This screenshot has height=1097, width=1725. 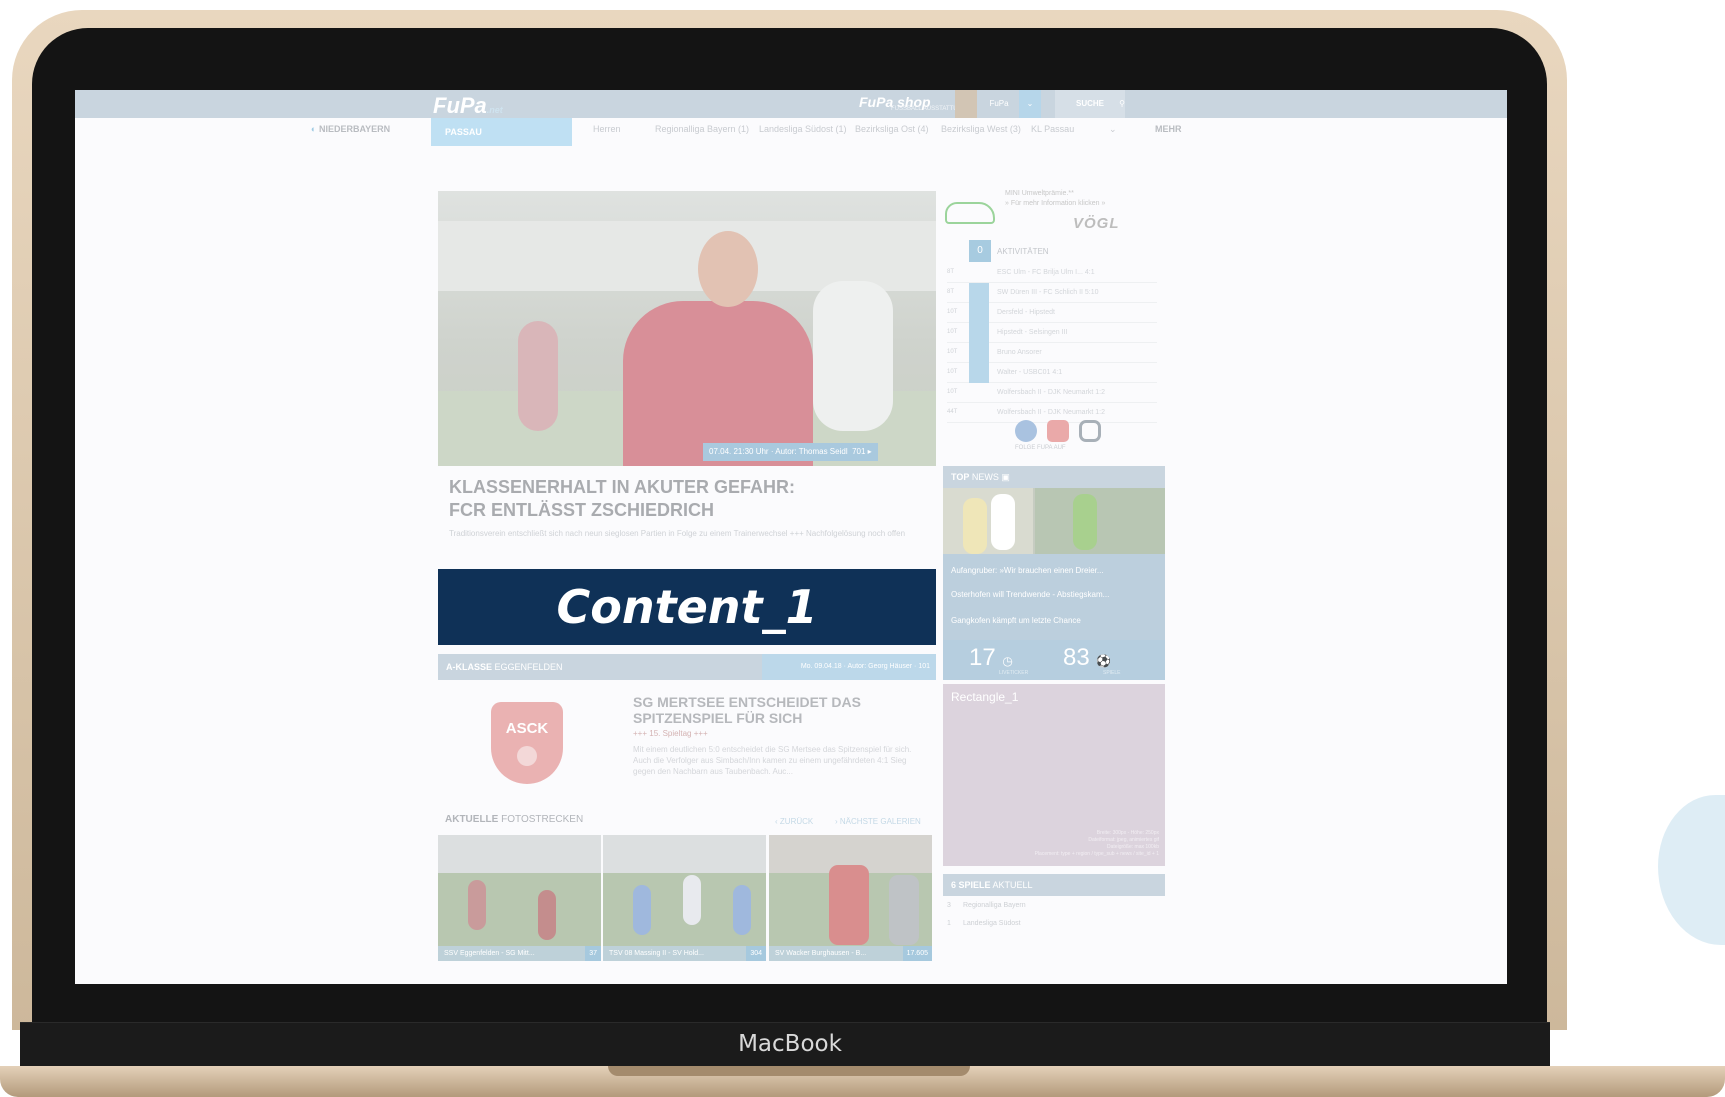 What do you see at coordinates (684, 898) in the screenshot?
I see `gallery-thumb: TSV 08 Massing II - SV Hold... 304` at bounding box center [684, 898].